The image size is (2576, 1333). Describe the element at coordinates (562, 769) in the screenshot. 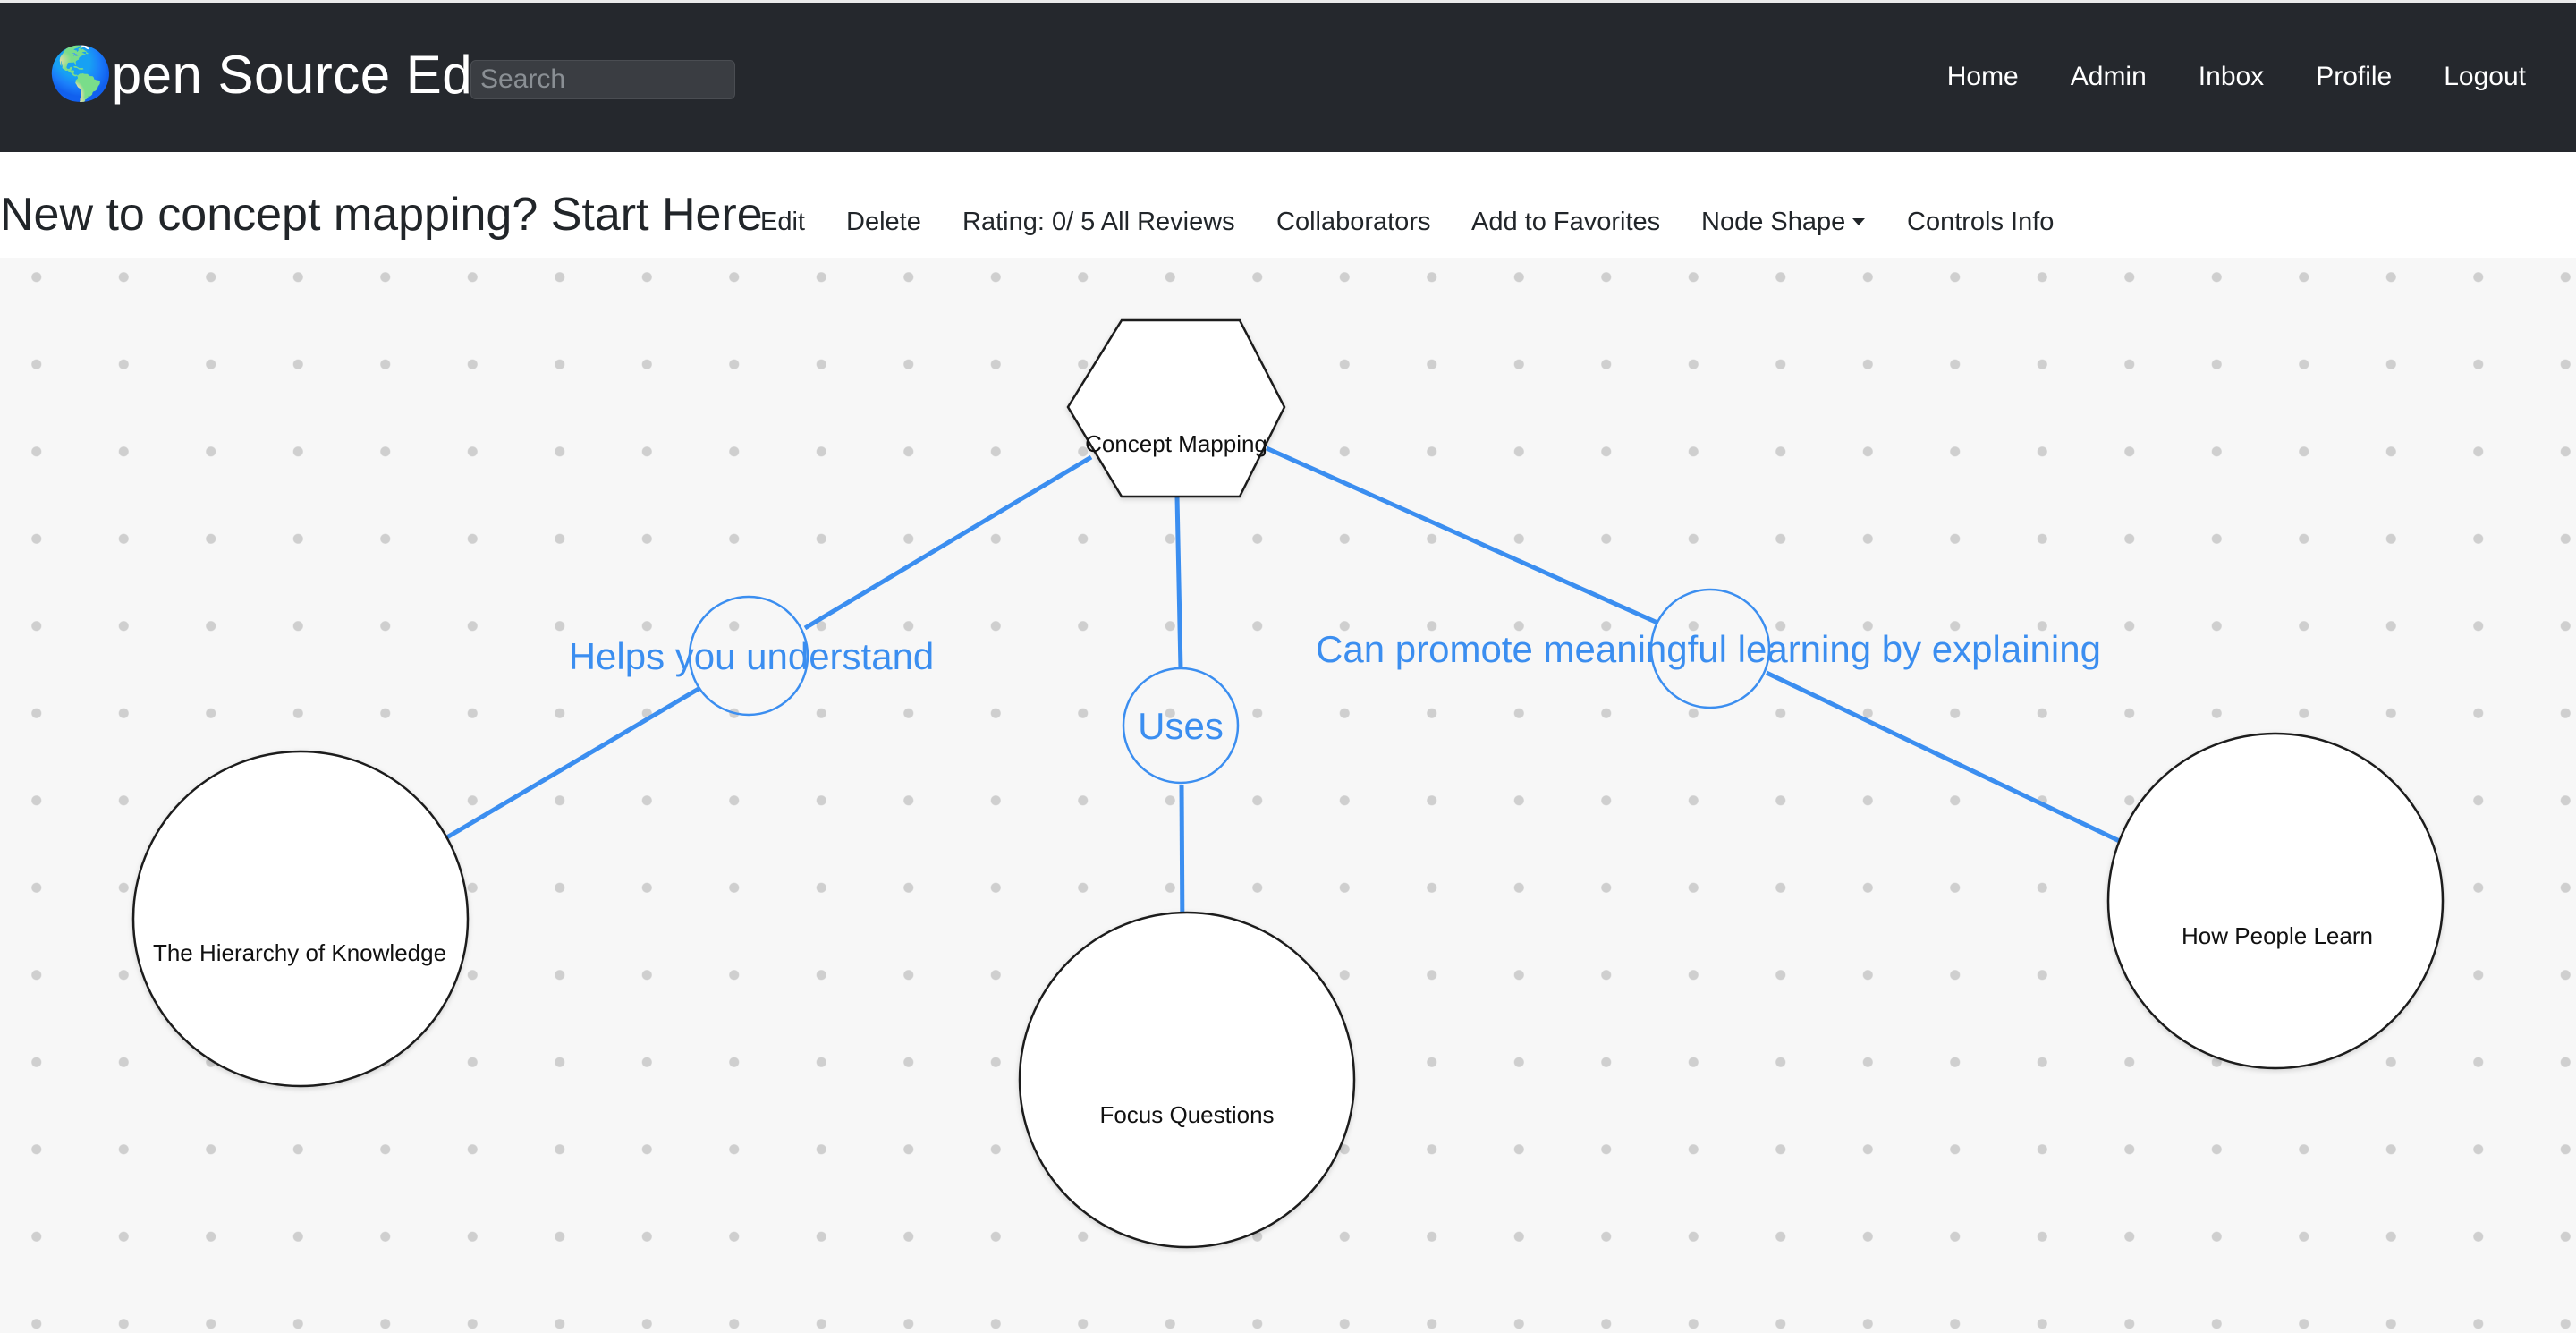

I see `edge-helps-to-hierarchy` at that location.